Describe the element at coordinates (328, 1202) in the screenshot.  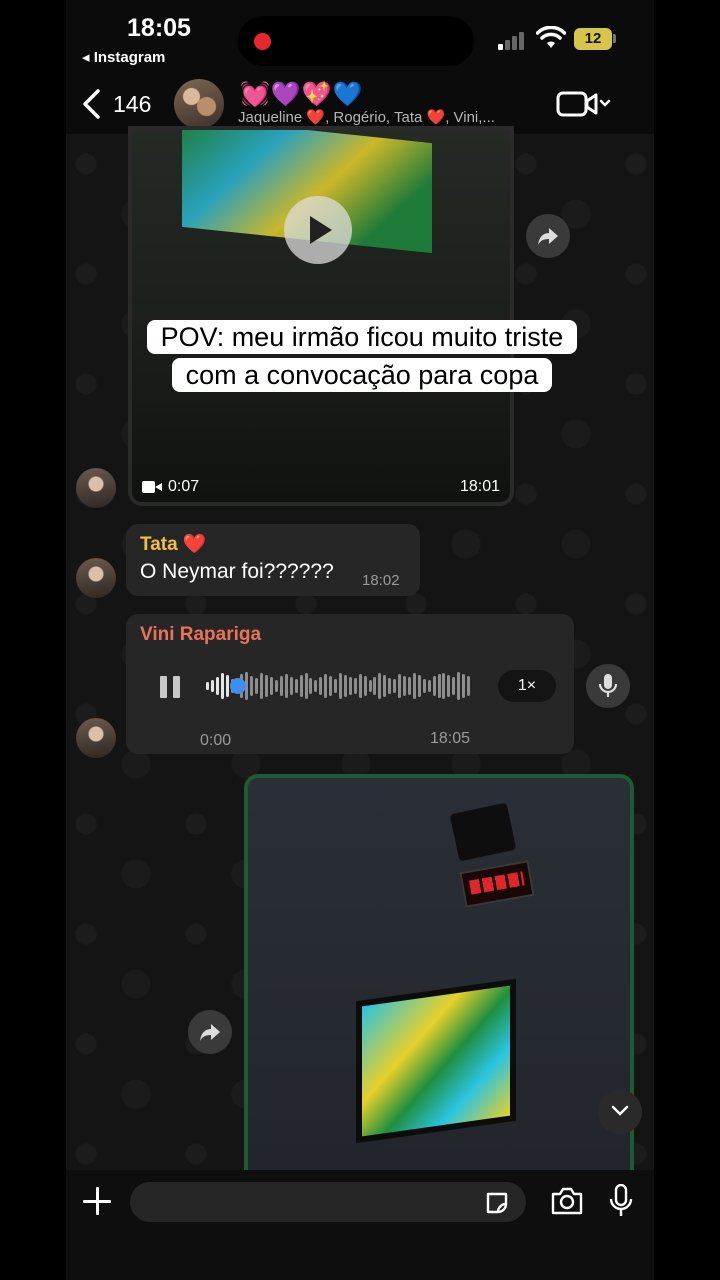
I see `message-input` at that location.